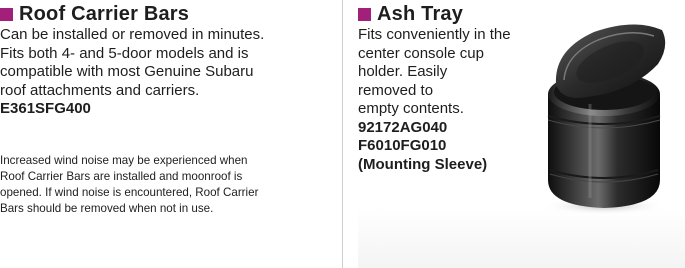 The width and height of the screenshot is (685, 268). Describe the element at coordinates (127, 71) in the screenshot. I see `description-line: compatible with most Genuine Subaru` at that location.